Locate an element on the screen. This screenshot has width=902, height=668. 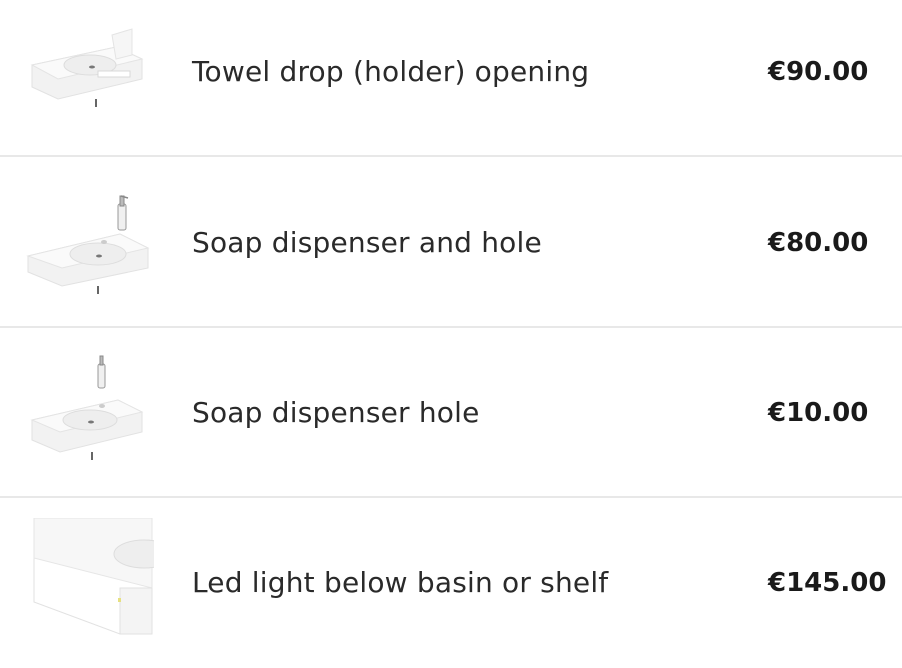
option-price: €10.00 is located at coordinates (818, 413).